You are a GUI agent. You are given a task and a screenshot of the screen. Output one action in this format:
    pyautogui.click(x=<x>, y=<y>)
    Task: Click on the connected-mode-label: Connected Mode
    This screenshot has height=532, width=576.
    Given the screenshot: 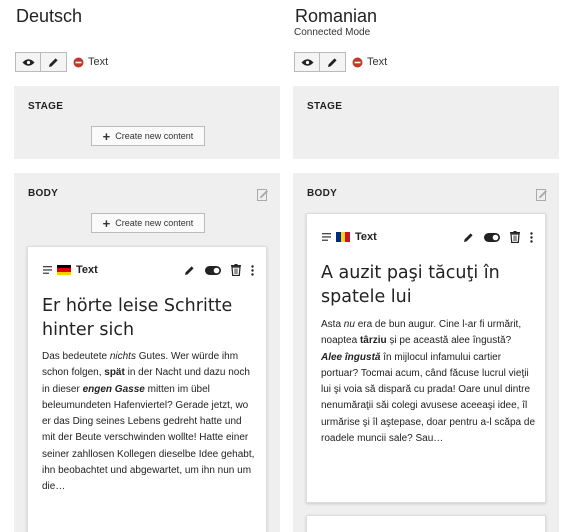 What is the action you would take?
    pyautogui.click(x=332, y=32)
    